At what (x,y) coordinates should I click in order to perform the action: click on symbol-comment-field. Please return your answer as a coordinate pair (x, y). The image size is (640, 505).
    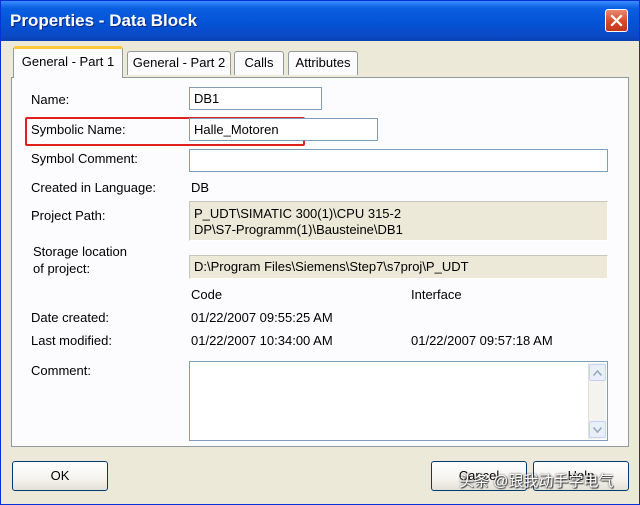
    Looking at the image, I should click on (398, 160).